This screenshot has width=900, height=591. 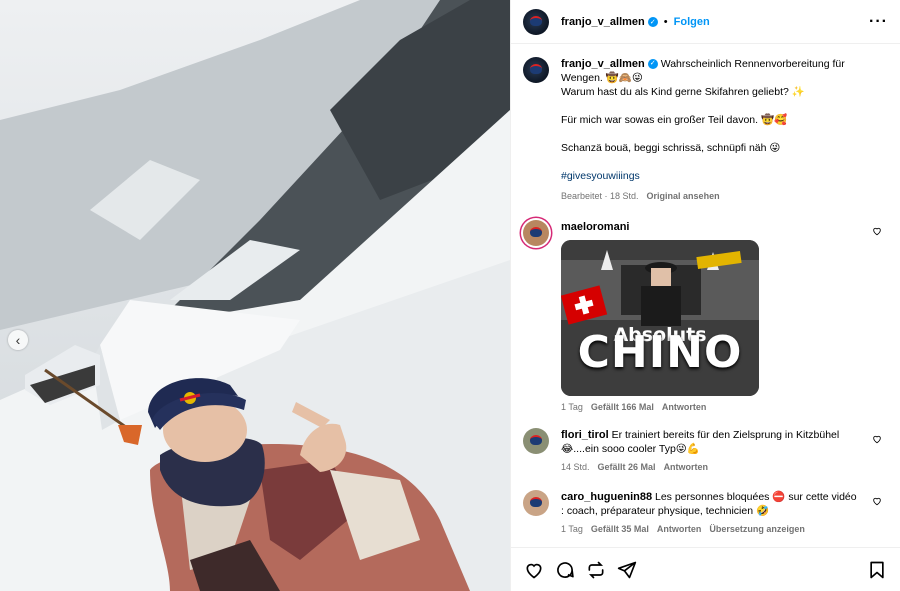 What do you see at coordinates (660, 318) in the screenshot?
I see `comment-gif: Absoluts CHINO` at bounding box center [660, 318].